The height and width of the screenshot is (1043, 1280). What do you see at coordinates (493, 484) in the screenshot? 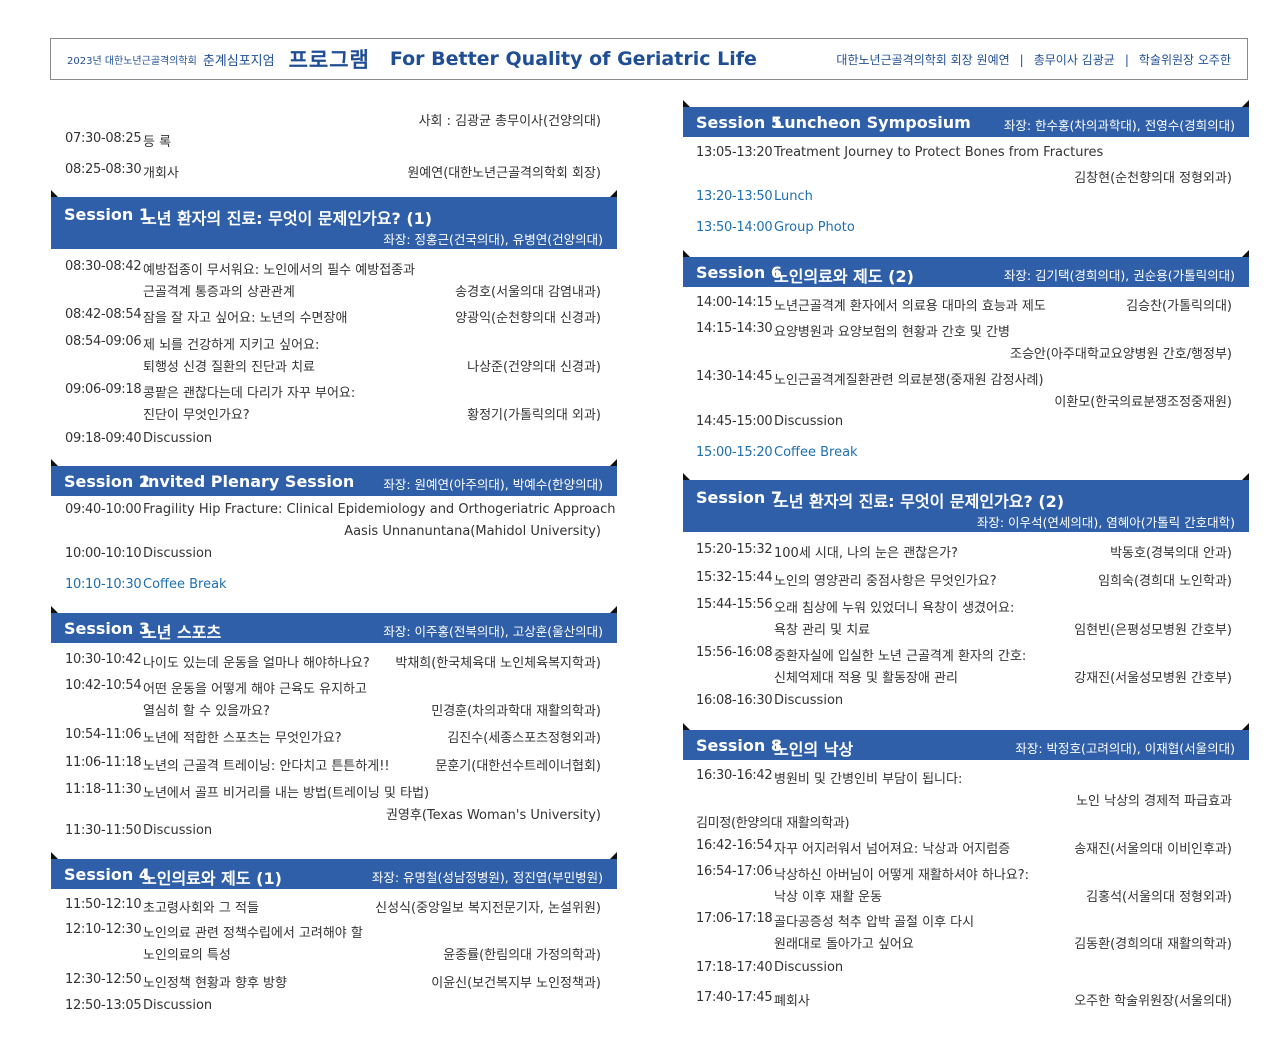
I see `session-chair: 좌장: 원예연(아주의대), 박예수(한양의대)` at bounding box center [493, 484].